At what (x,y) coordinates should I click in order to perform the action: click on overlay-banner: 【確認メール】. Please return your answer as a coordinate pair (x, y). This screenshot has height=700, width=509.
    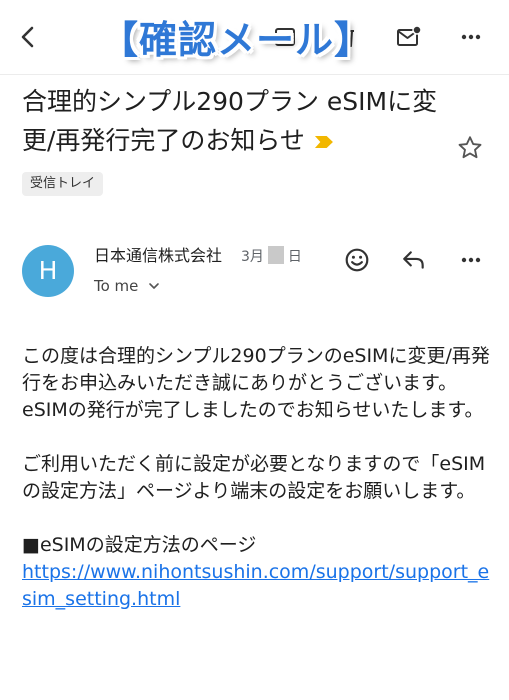
    Looking at the image, I should click on (237, 40).